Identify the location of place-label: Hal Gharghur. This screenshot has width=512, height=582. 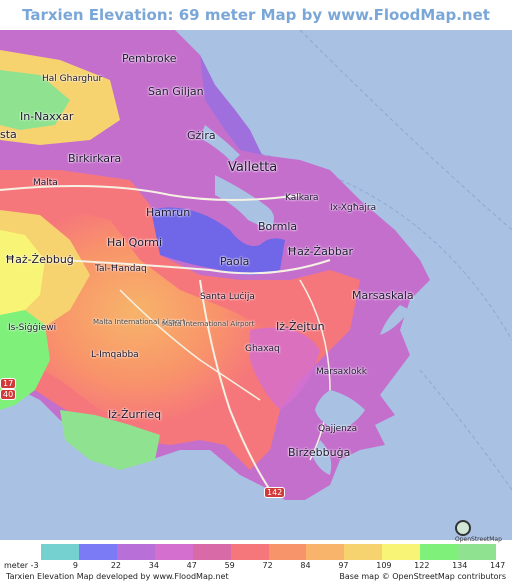
(72, 79).